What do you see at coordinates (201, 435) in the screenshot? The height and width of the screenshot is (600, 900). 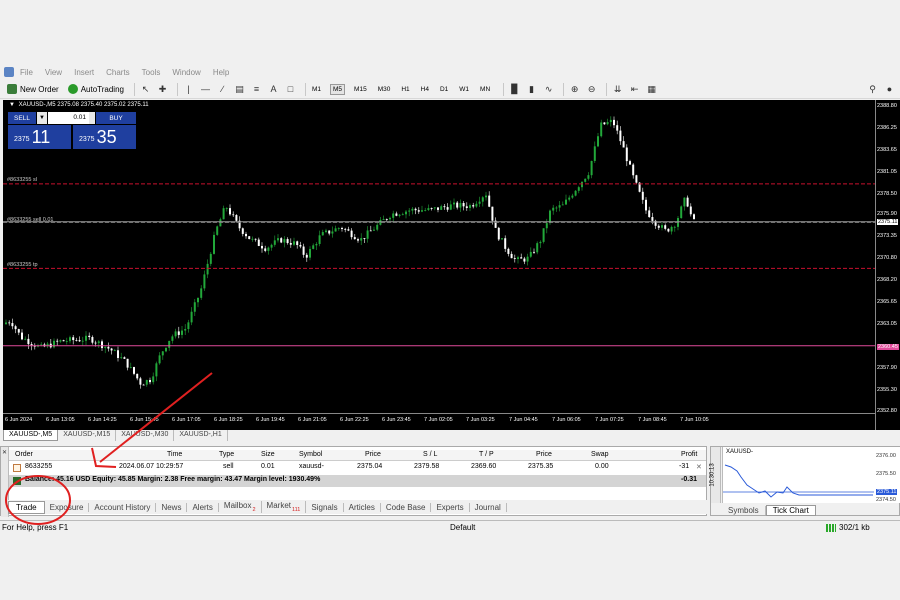 I see `chart-tab-h1: XAUUSD-,H1` at bounding box center [201, 435].